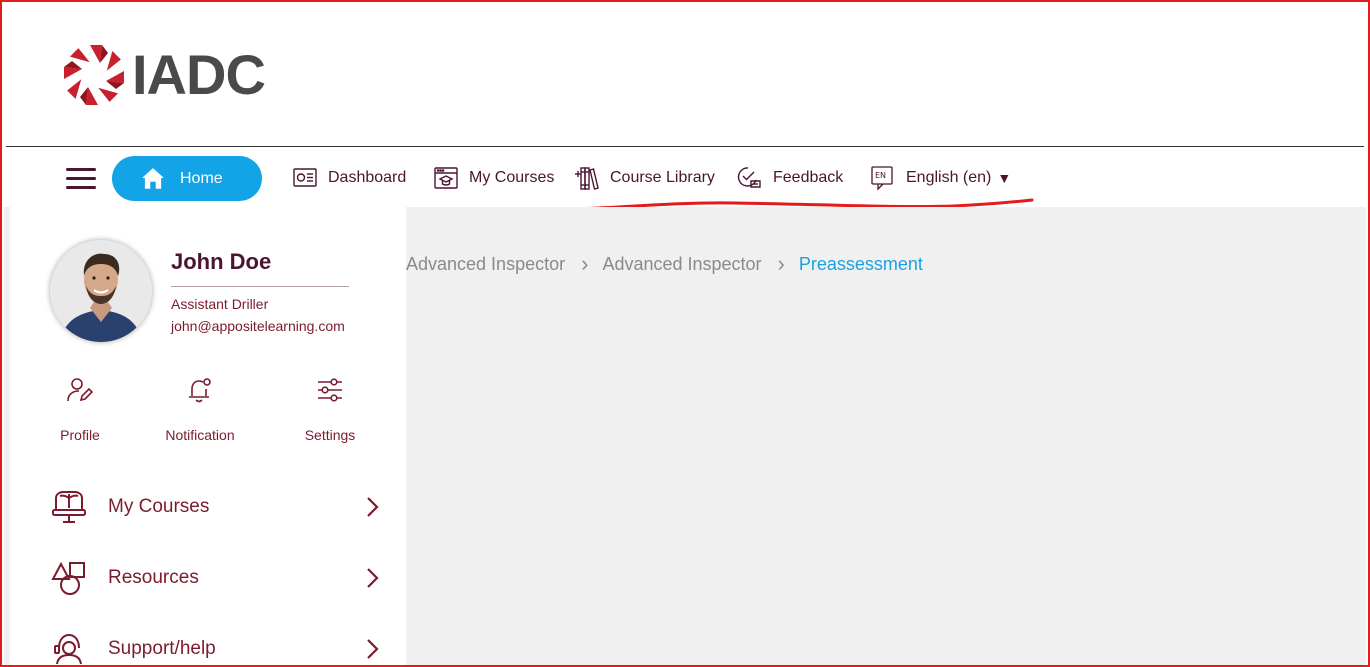 The height and width of the screenshot is (667, 1370). Describe the element at coordinates (68, 649) in the screenshot. I see `support-icon` at that location.